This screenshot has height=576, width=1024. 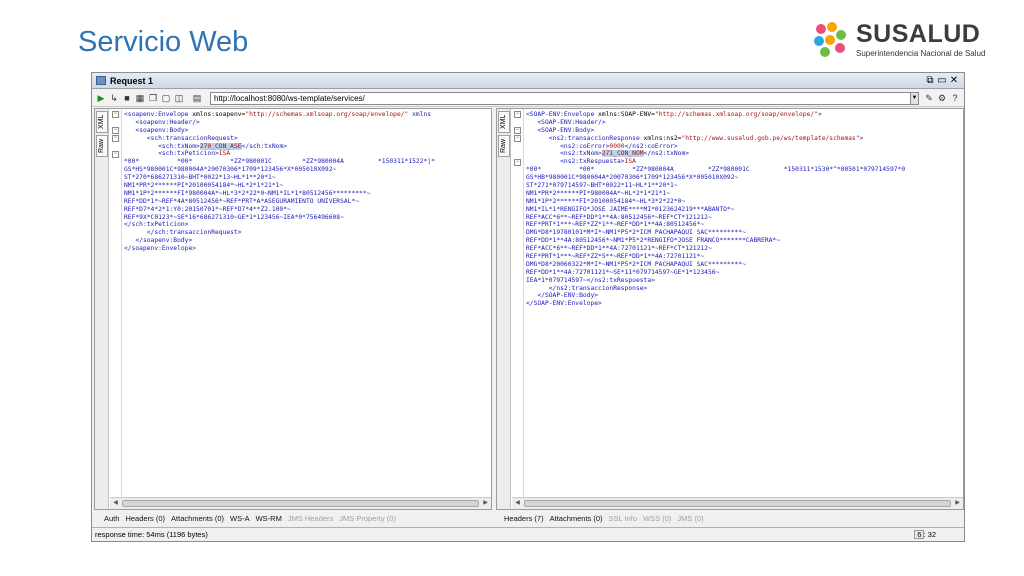 I want to click on tab-jms-property-0: JMS Property (0), so click(x=367, y=518).